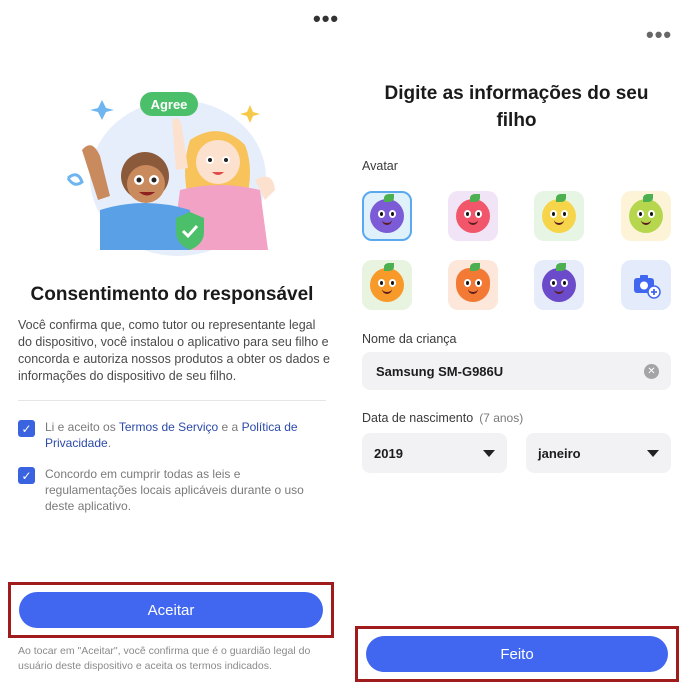 The height and width of the screenshot is (700, 689). Describe the element at coordinates (168, 427) in the screenshot. I see `terms-of-service-link: Termos de Serviço` at that location.